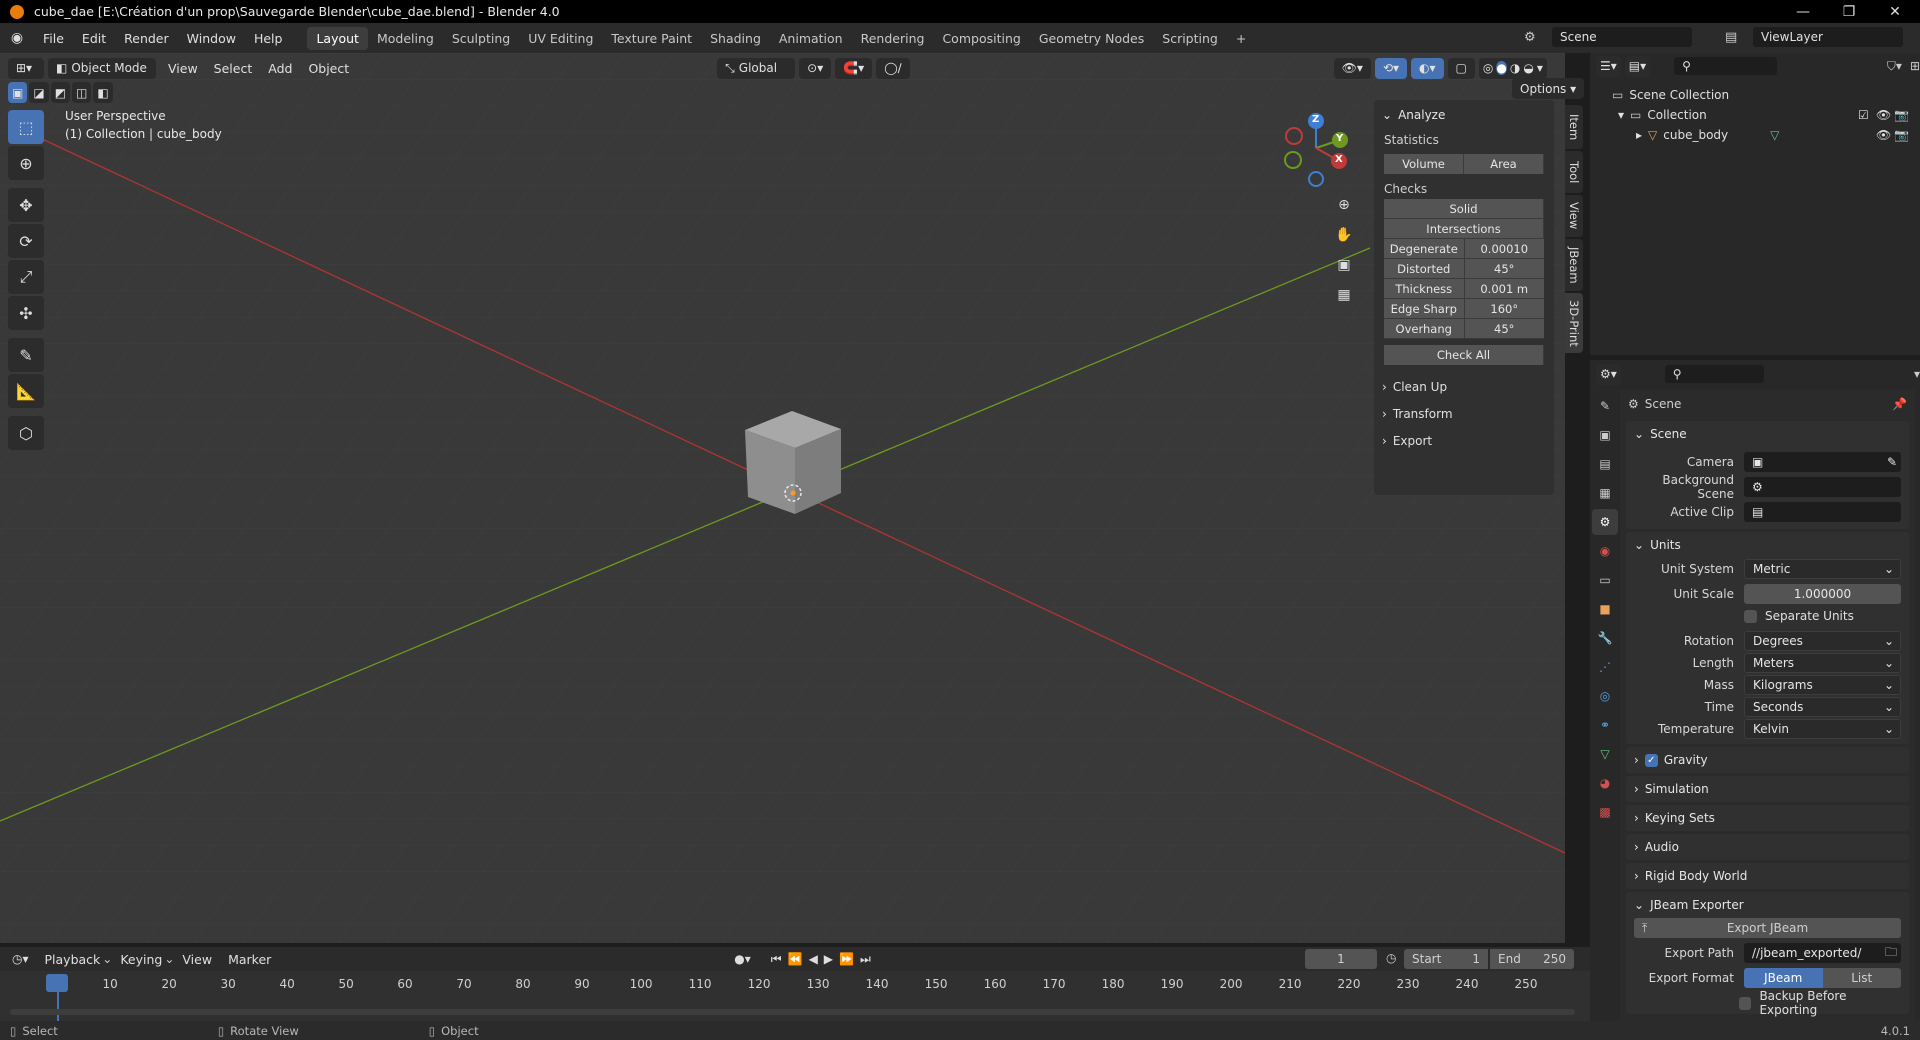 The height and width of the screenshot is (1040, 1920). What do you see at coordinates (73, 959) in the screenshot?
I see `timeline-menu-playback: Playback` at bounding box center [73, 959].